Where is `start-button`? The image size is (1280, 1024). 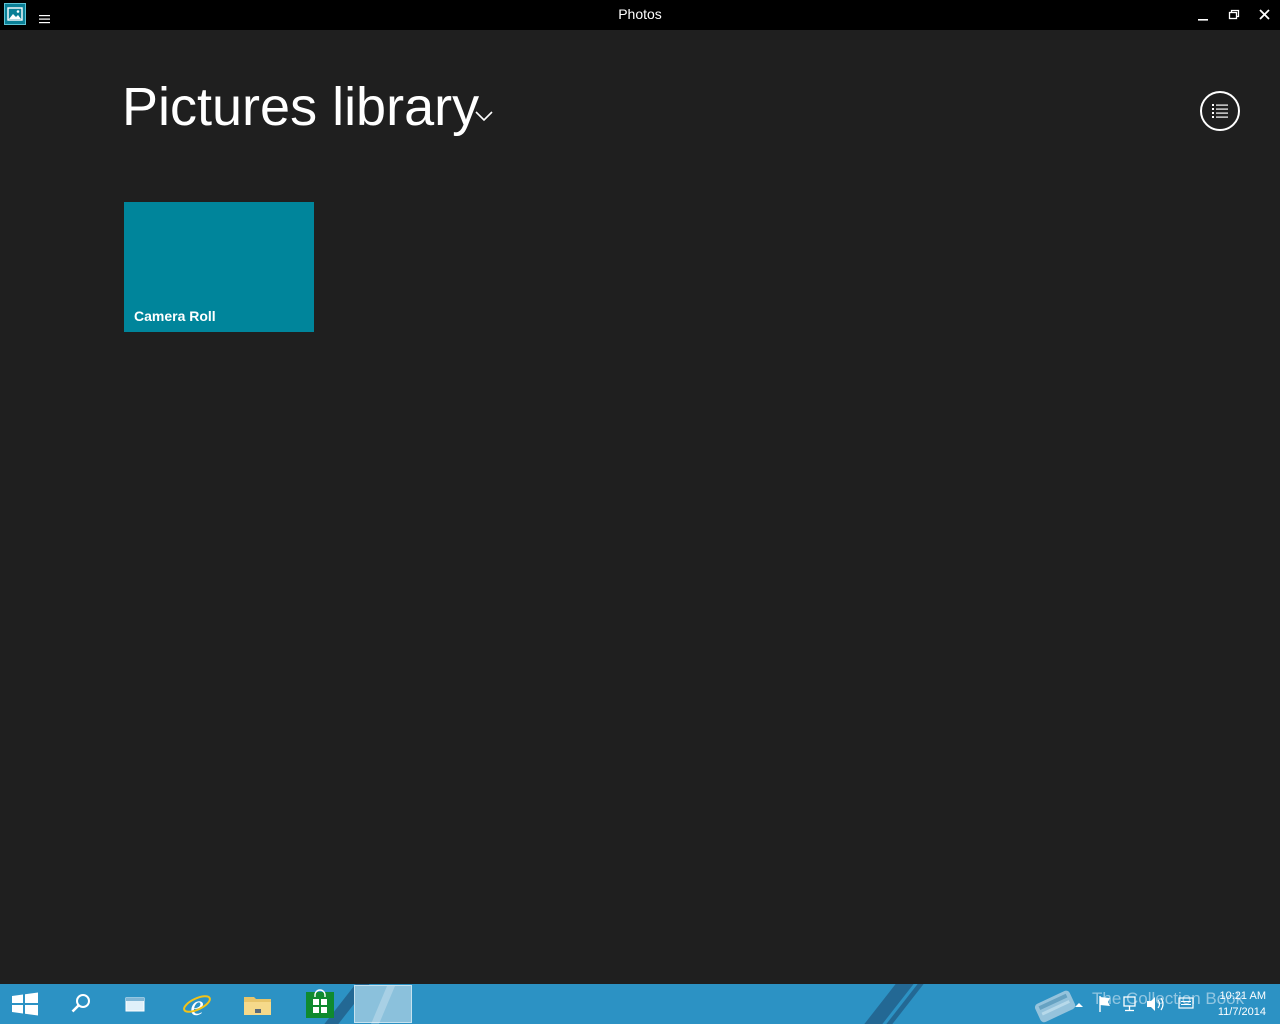 start-button is located at coordinates (27, 1004).